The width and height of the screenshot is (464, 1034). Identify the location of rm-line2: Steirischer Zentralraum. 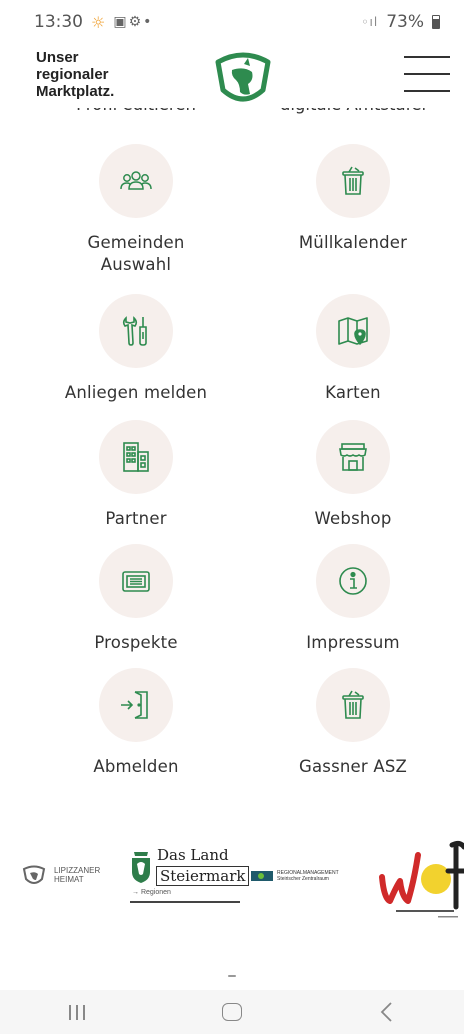
(303, 879).